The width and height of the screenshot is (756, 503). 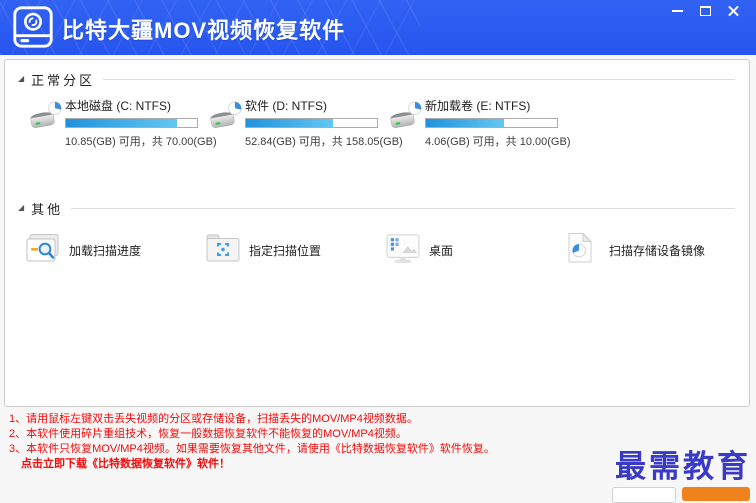 I want to click on other-item-label: 桌面, so click(x=441, y=251).